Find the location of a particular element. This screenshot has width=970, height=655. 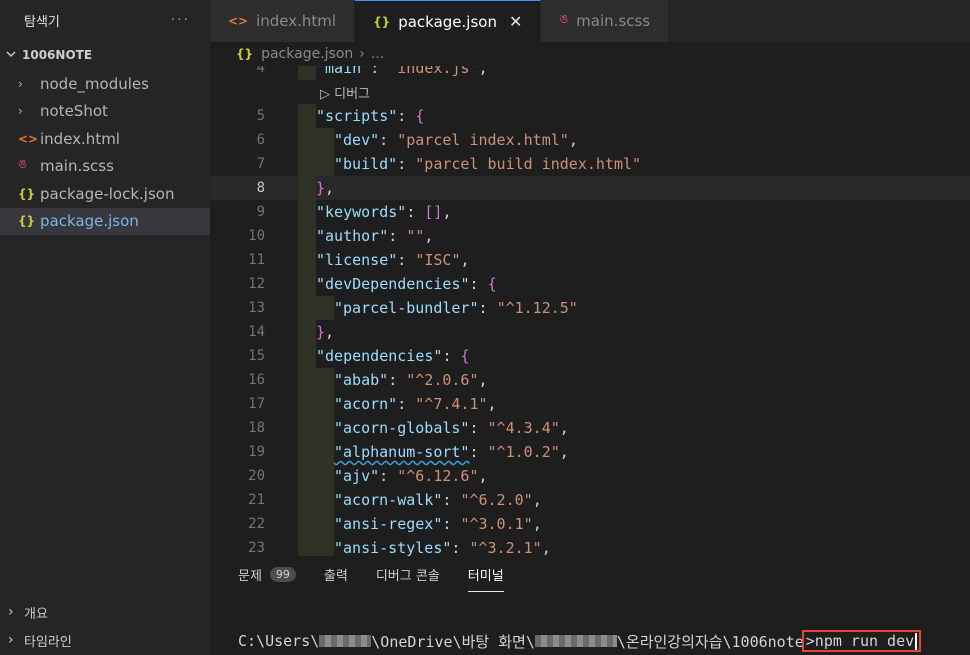

code-line: 9 "keywords": [], is located at coordinates (590, 212).